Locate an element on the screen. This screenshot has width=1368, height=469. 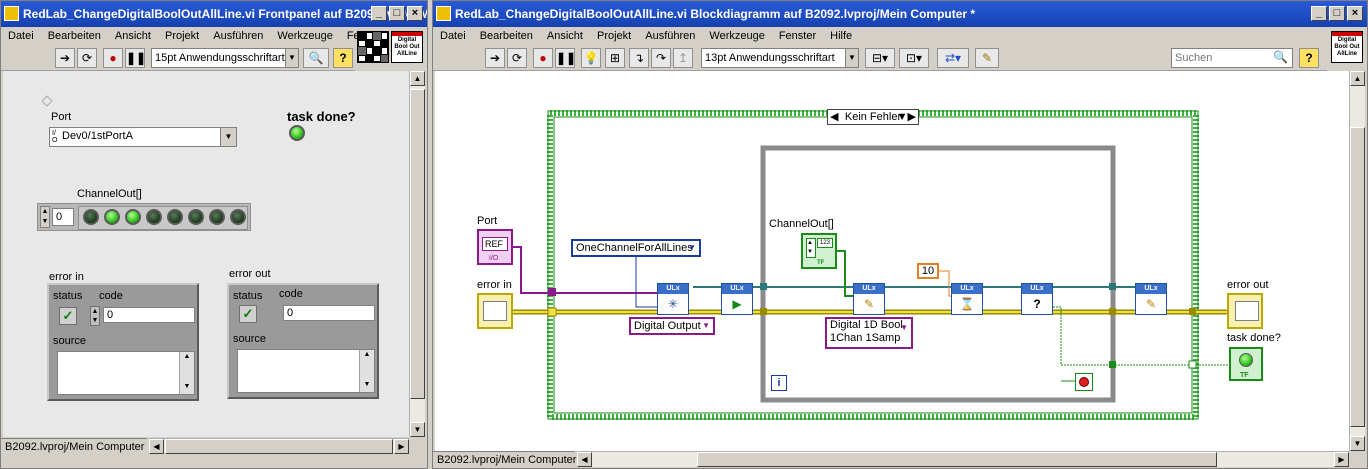
reorder-icon: ⇄▾ is located at coordinates (953, 58).